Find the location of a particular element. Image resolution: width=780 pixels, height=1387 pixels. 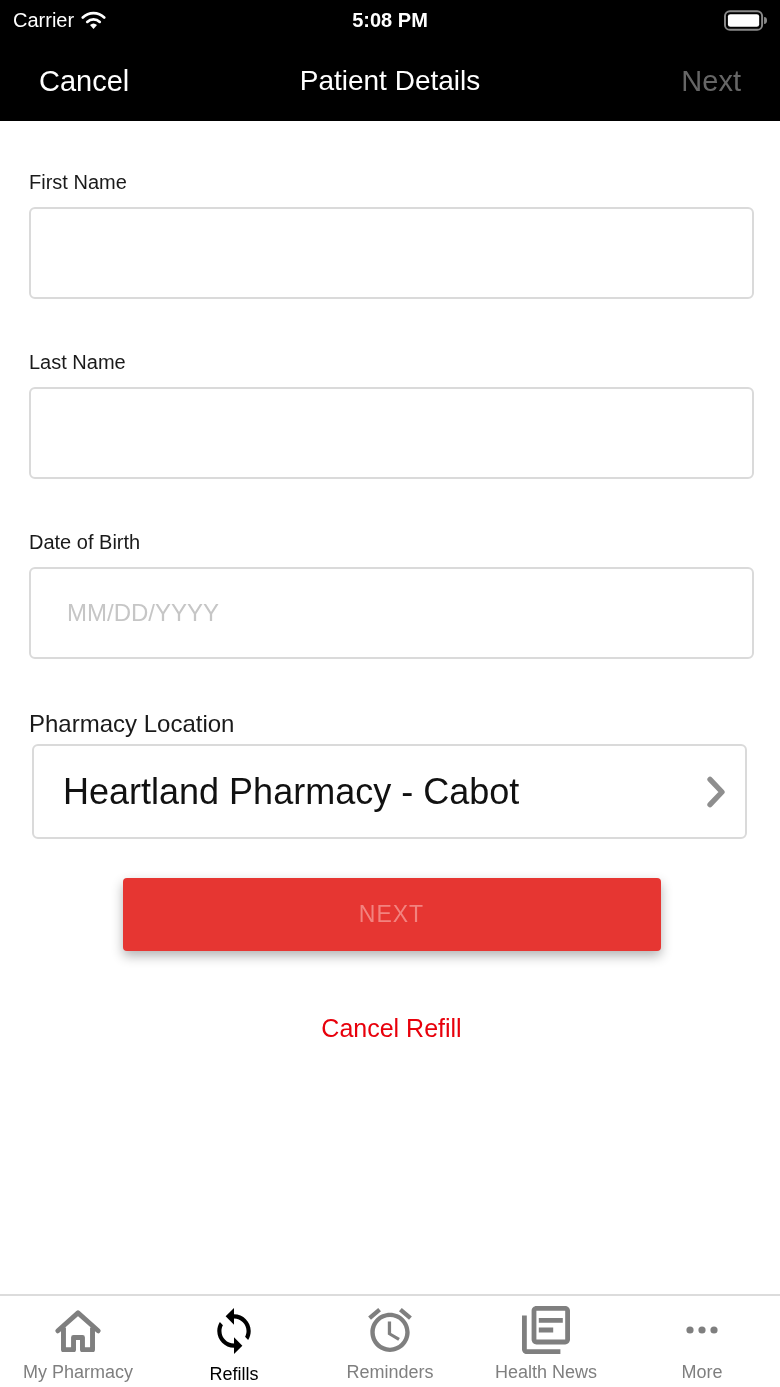

chevron-icon is located at coordinates (716, 791).